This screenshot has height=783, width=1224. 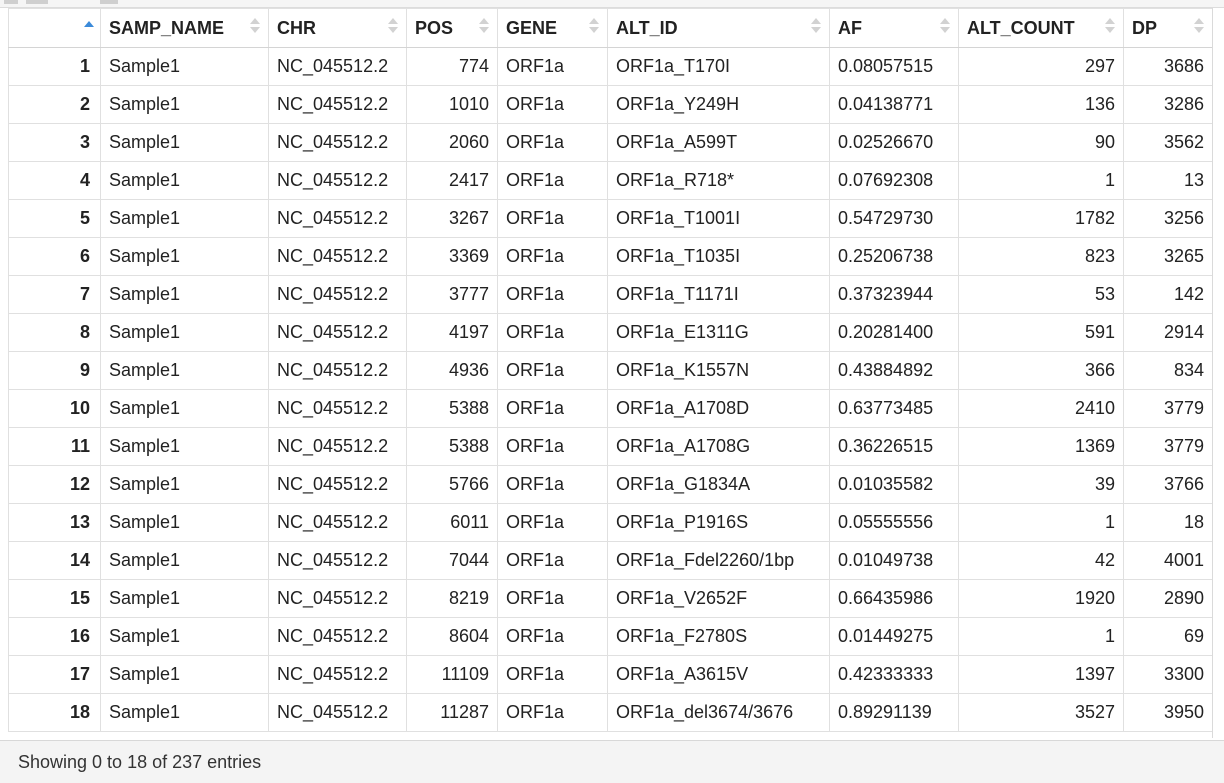 What do you see at coordinates (337, 28) in the screenshot?
I see `column-header-chr: CHR` at bounding box center [337, 28].